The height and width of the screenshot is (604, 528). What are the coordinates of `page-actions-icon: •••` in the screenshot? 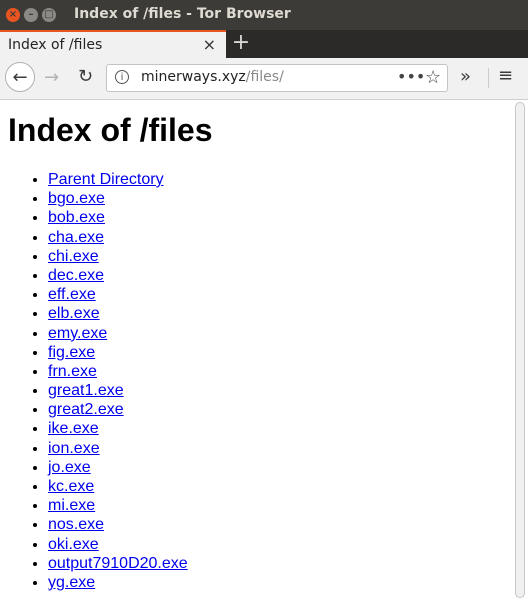 It's located at (411, 76).